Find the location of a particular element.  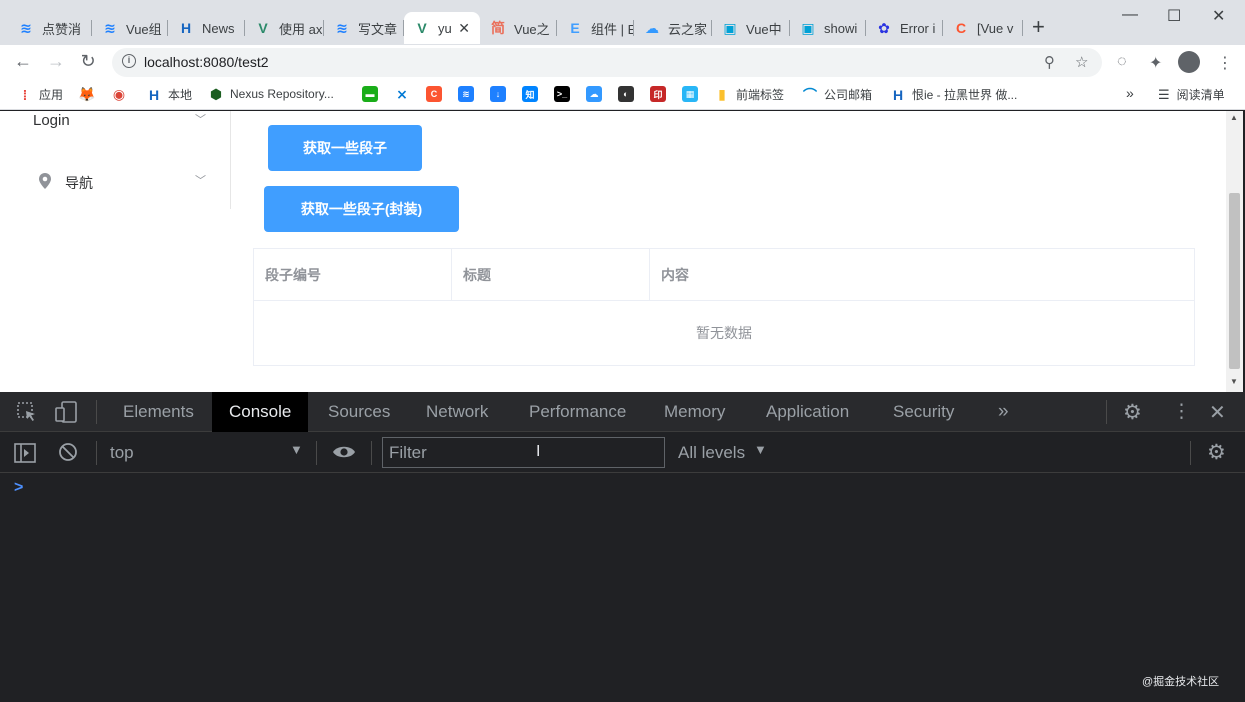

bookmark-item: ▬ is located at coordinates (373, 94).